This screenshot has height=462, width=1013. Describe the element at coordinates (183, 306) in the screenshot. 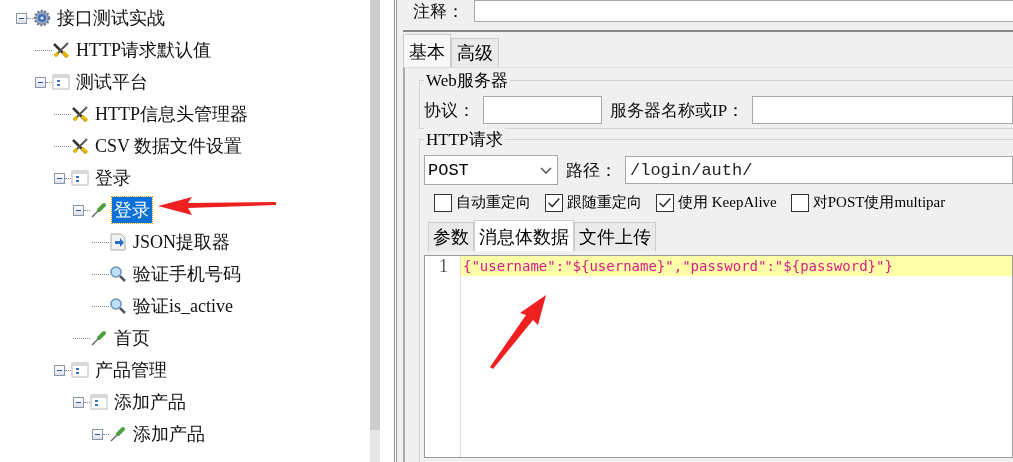

I see `tree-item: 验证is_active` at that location.